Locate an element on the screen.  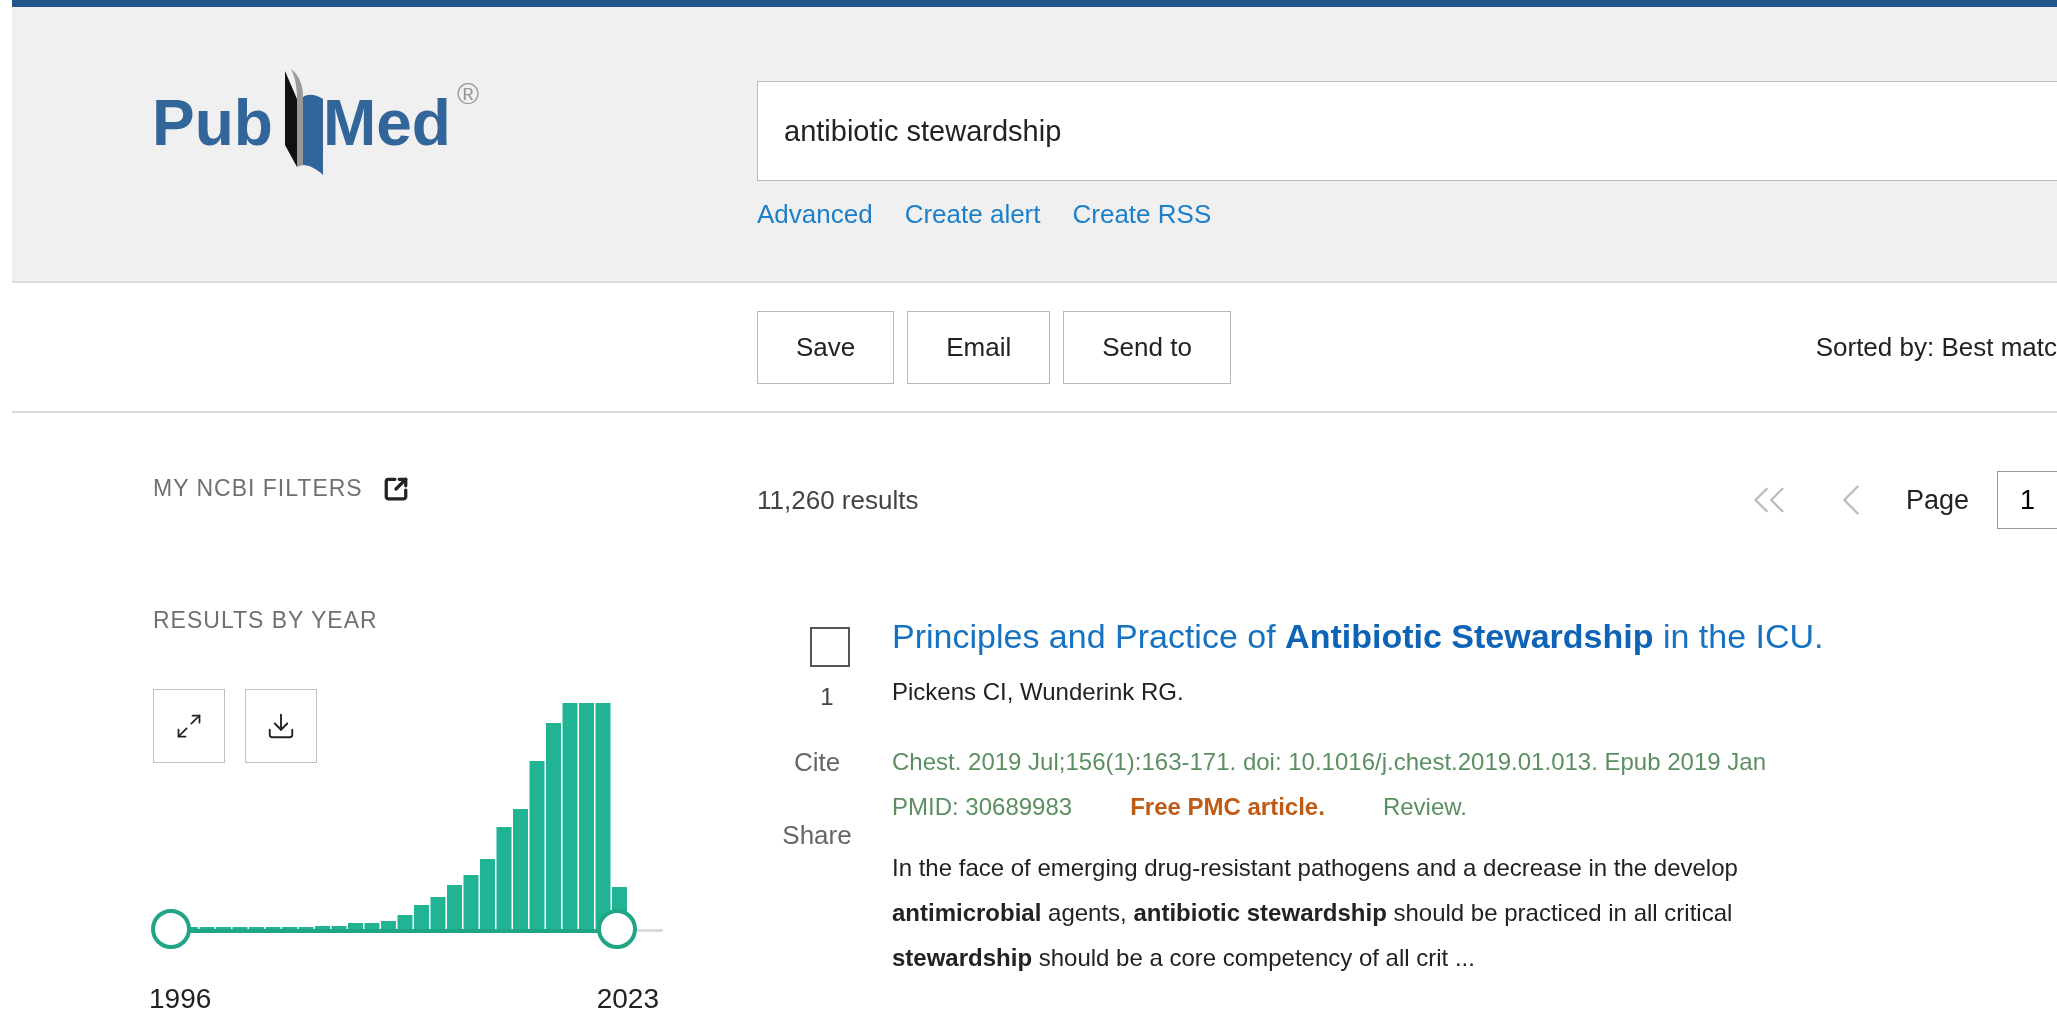
external-link-icon is located at coordinates (395, 488).